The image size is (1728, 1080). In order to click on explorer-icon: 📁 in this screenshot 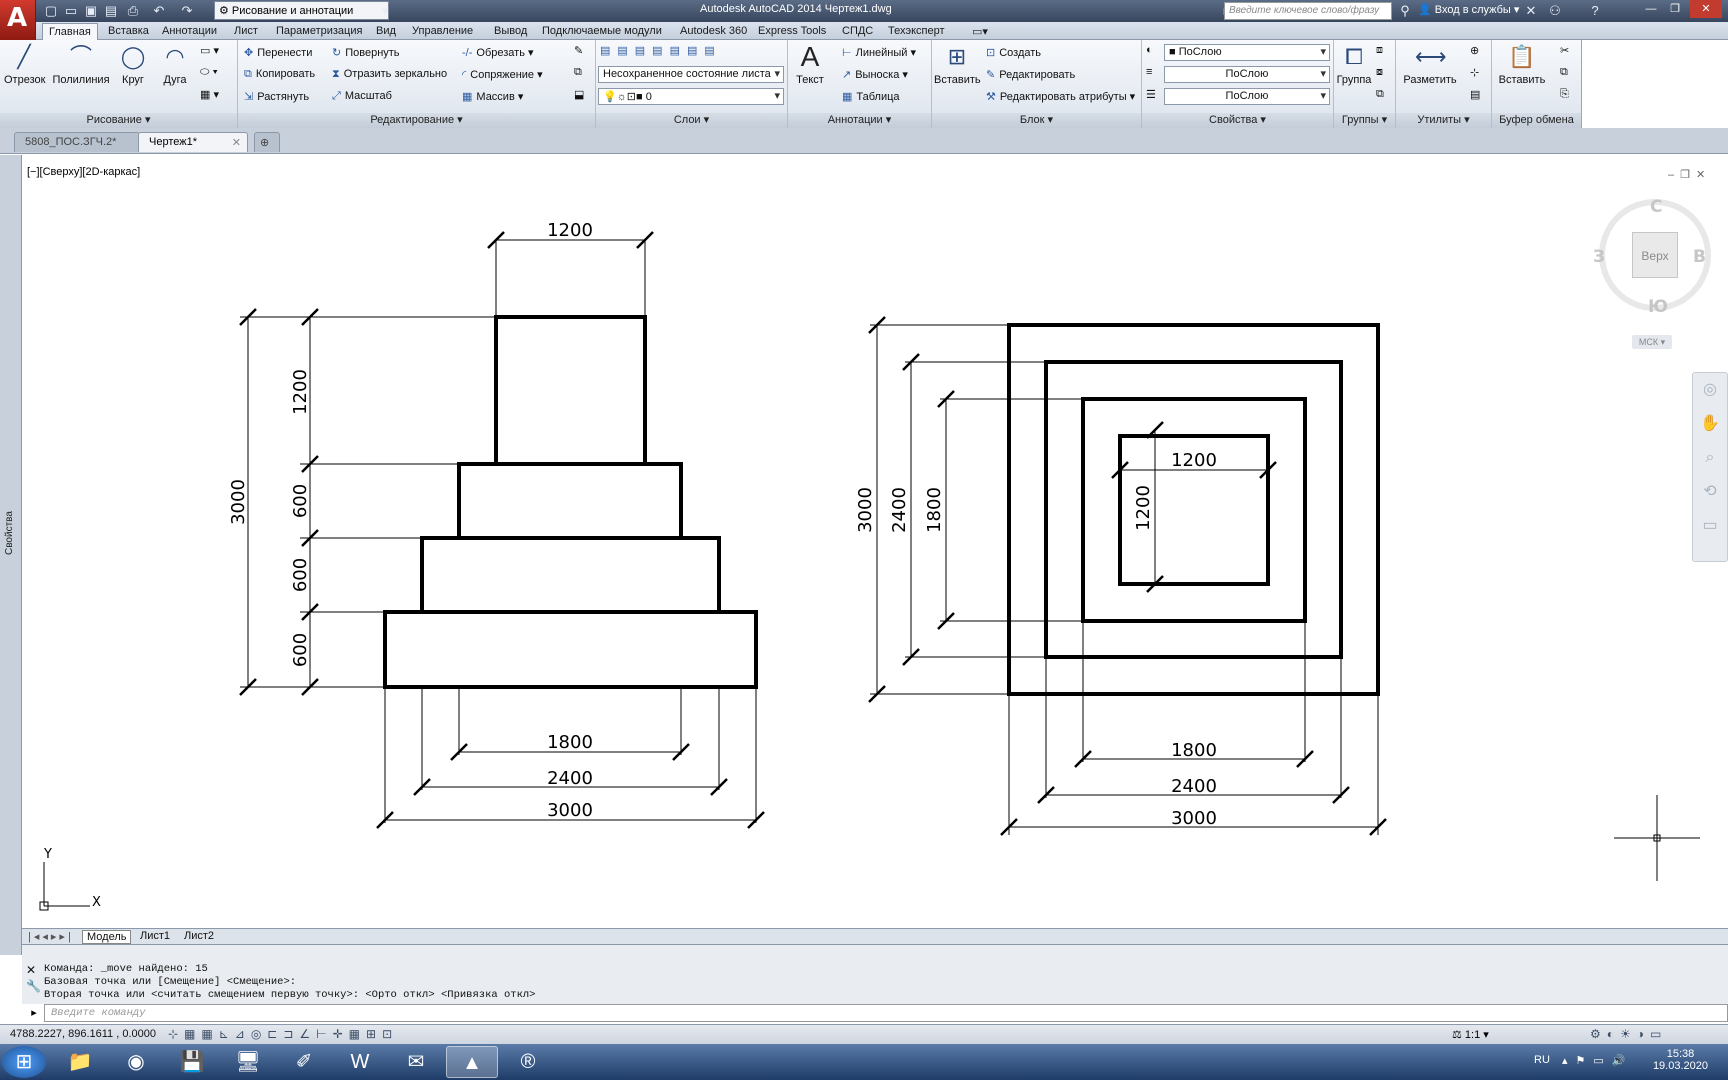, I will do `click(80, 1062)`.